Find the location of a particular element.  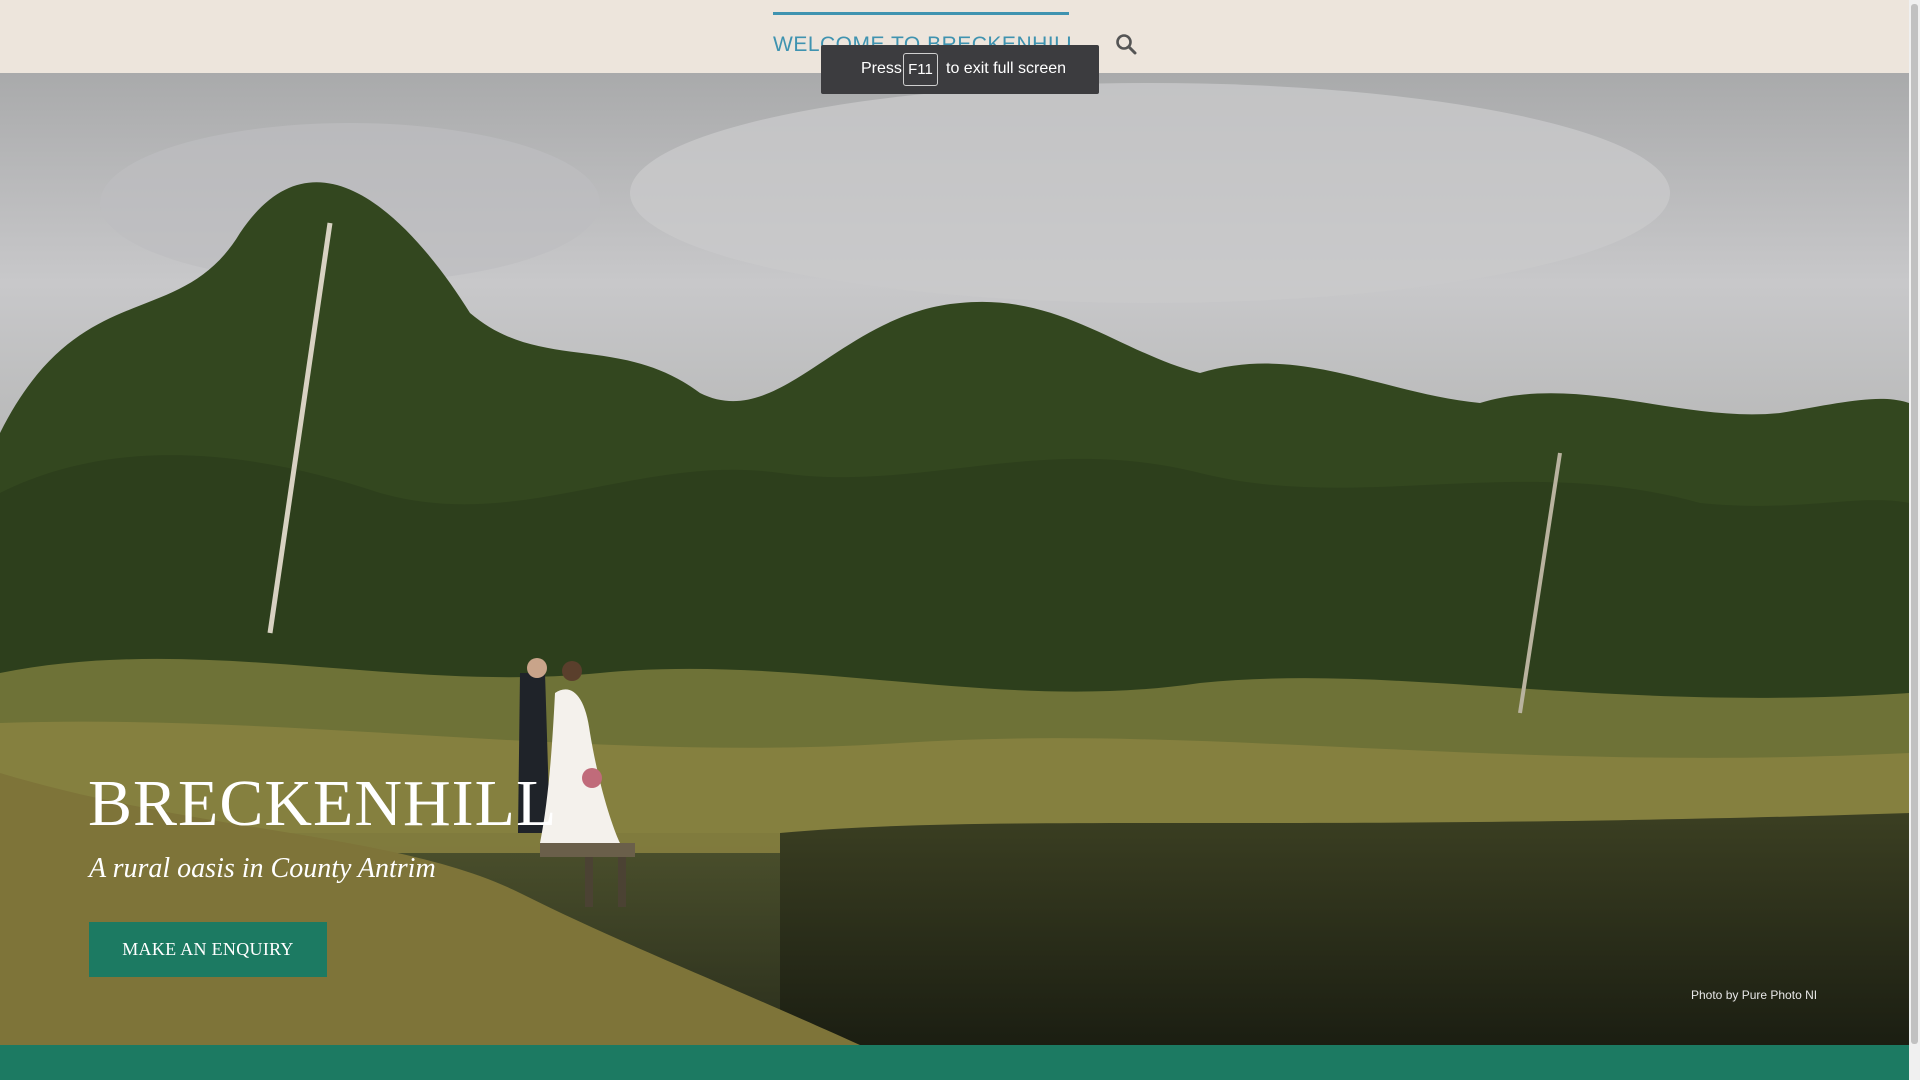

footer-band is located at coordinates (954, 1062).